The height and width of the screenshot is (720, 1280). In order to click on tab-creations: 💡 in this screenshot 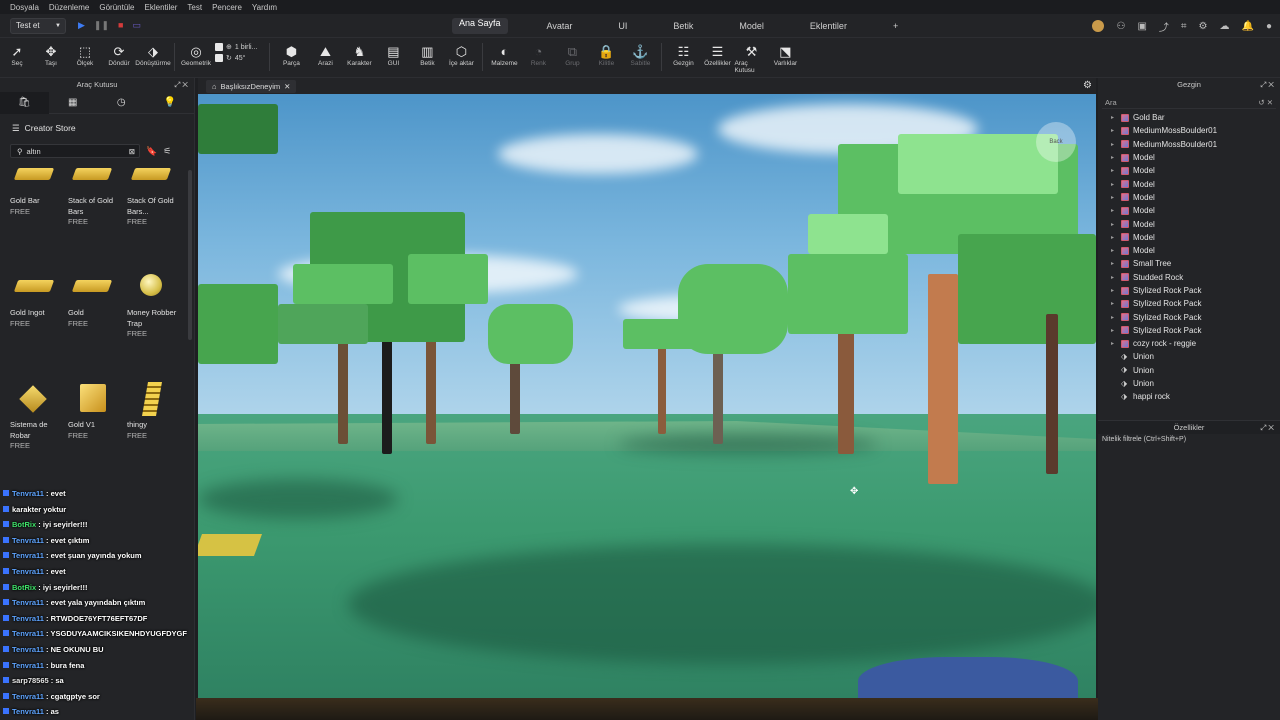, I will do `click(170, 103)`.